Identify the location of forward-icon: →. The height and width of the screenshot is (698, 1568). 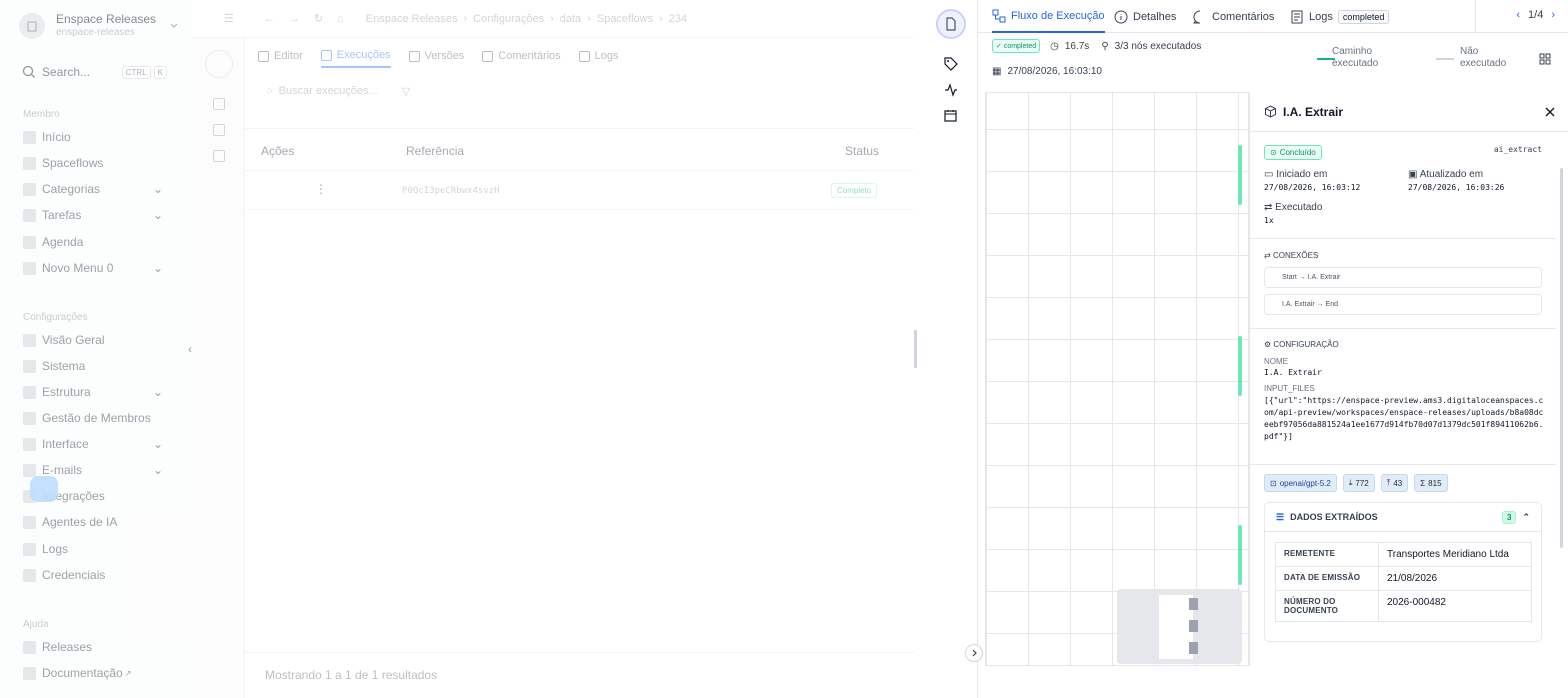
(294, 19).